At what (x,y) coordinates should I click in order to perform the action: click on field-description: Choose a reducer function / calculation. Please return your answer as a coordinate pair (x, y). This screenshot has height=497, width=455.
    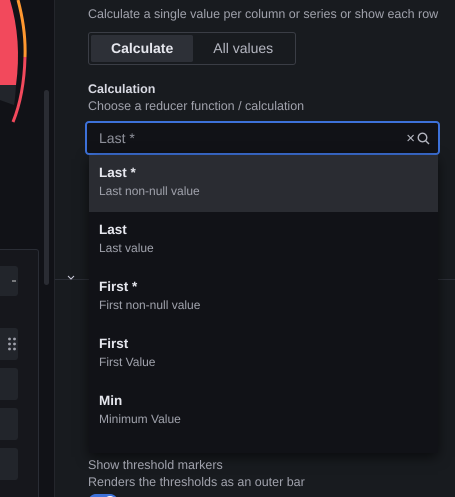
    Looking at the image, I should click on (197, 106).